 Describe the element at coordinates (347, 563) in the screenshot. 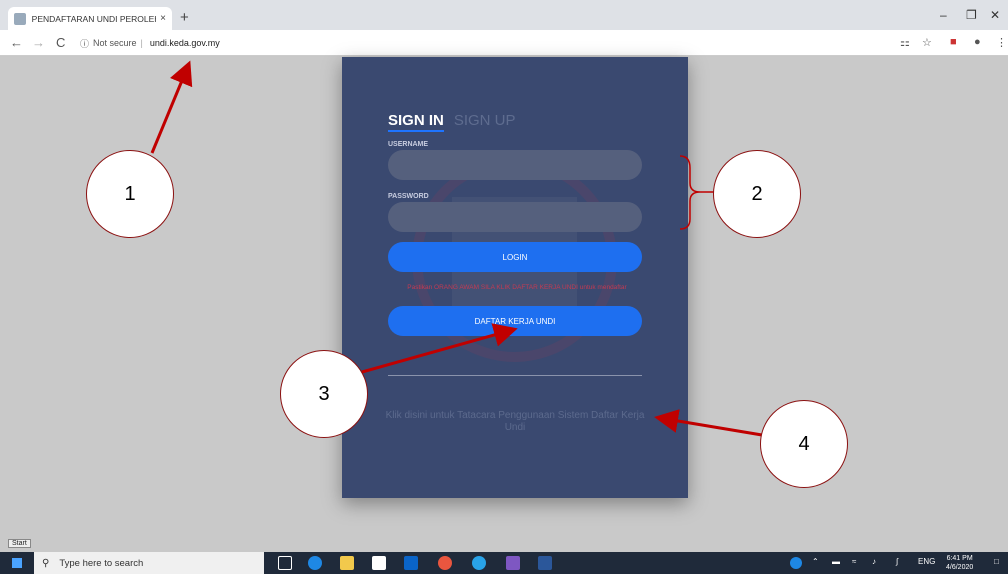

I see `file-explorer-icon` at that location.